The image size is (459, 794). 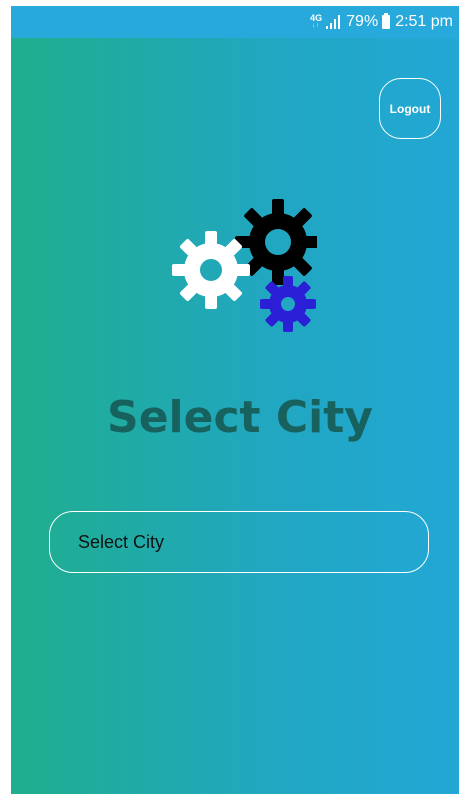 What do you see at coordinates (239, 542) in the screenshot?
I see `city-select-dropdown: Select City` at bounding box center [239, 542].